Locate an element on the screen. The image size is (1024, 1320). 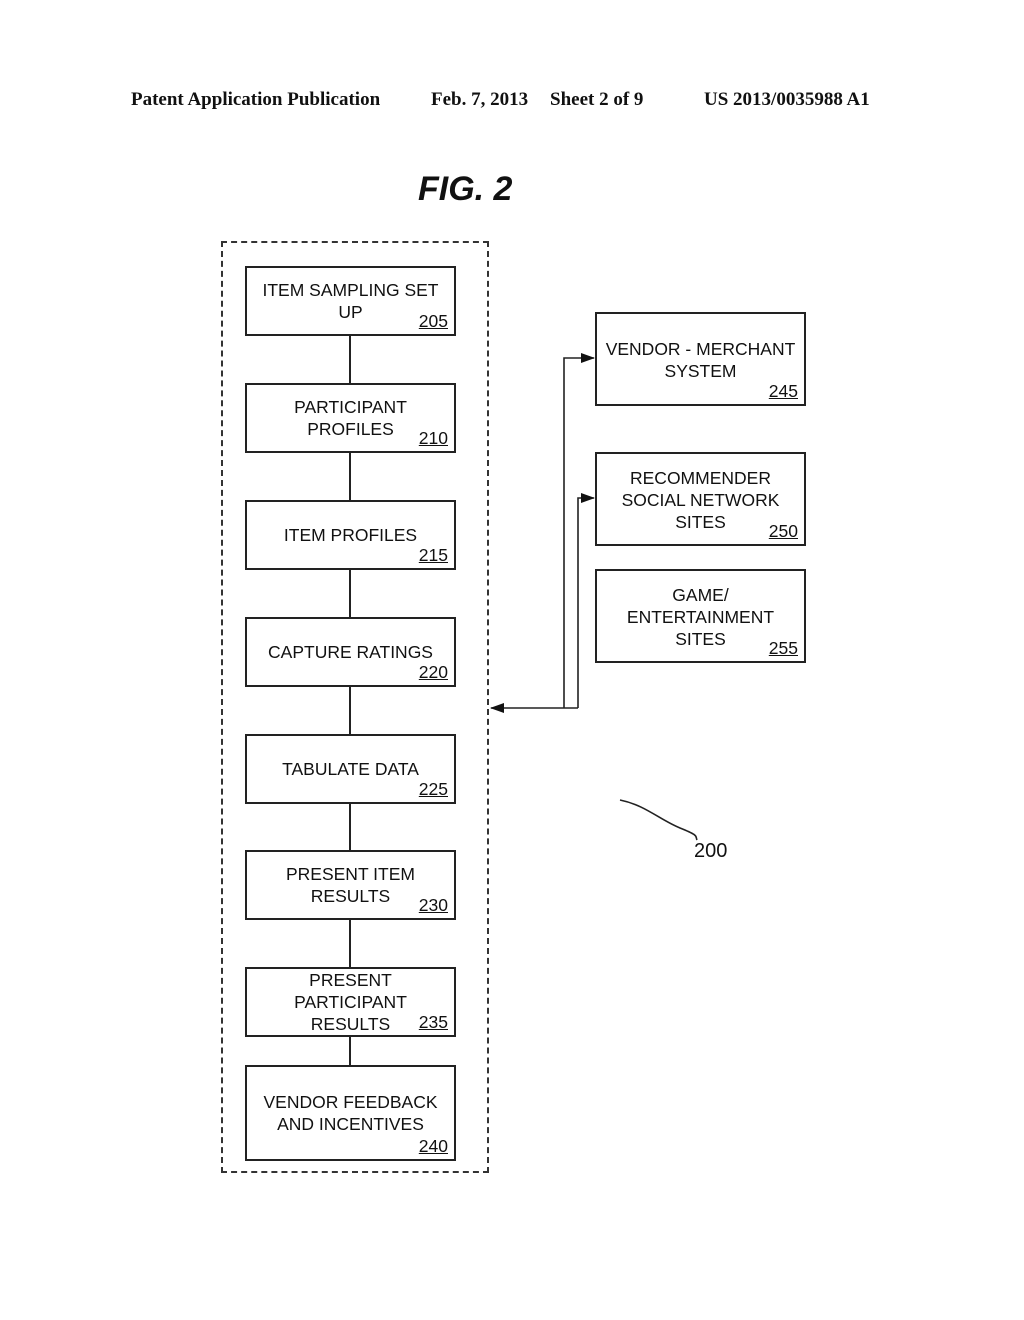
system-label-line: GAME/ is located at coordinates (700, 595).